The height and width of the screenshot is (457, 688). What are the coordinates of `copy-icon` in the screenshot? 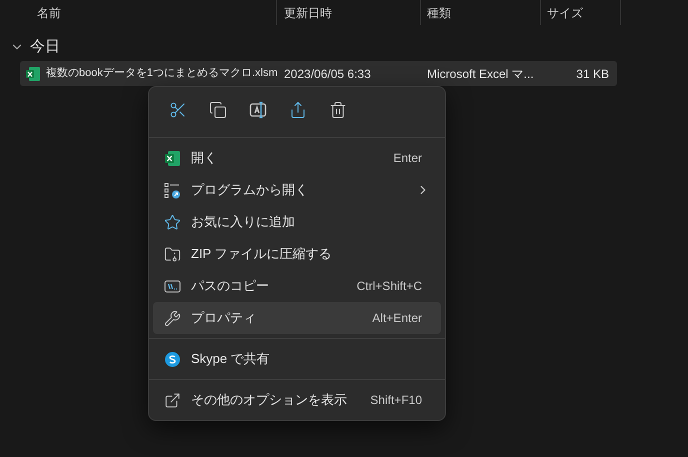 It's located at (218, 110).